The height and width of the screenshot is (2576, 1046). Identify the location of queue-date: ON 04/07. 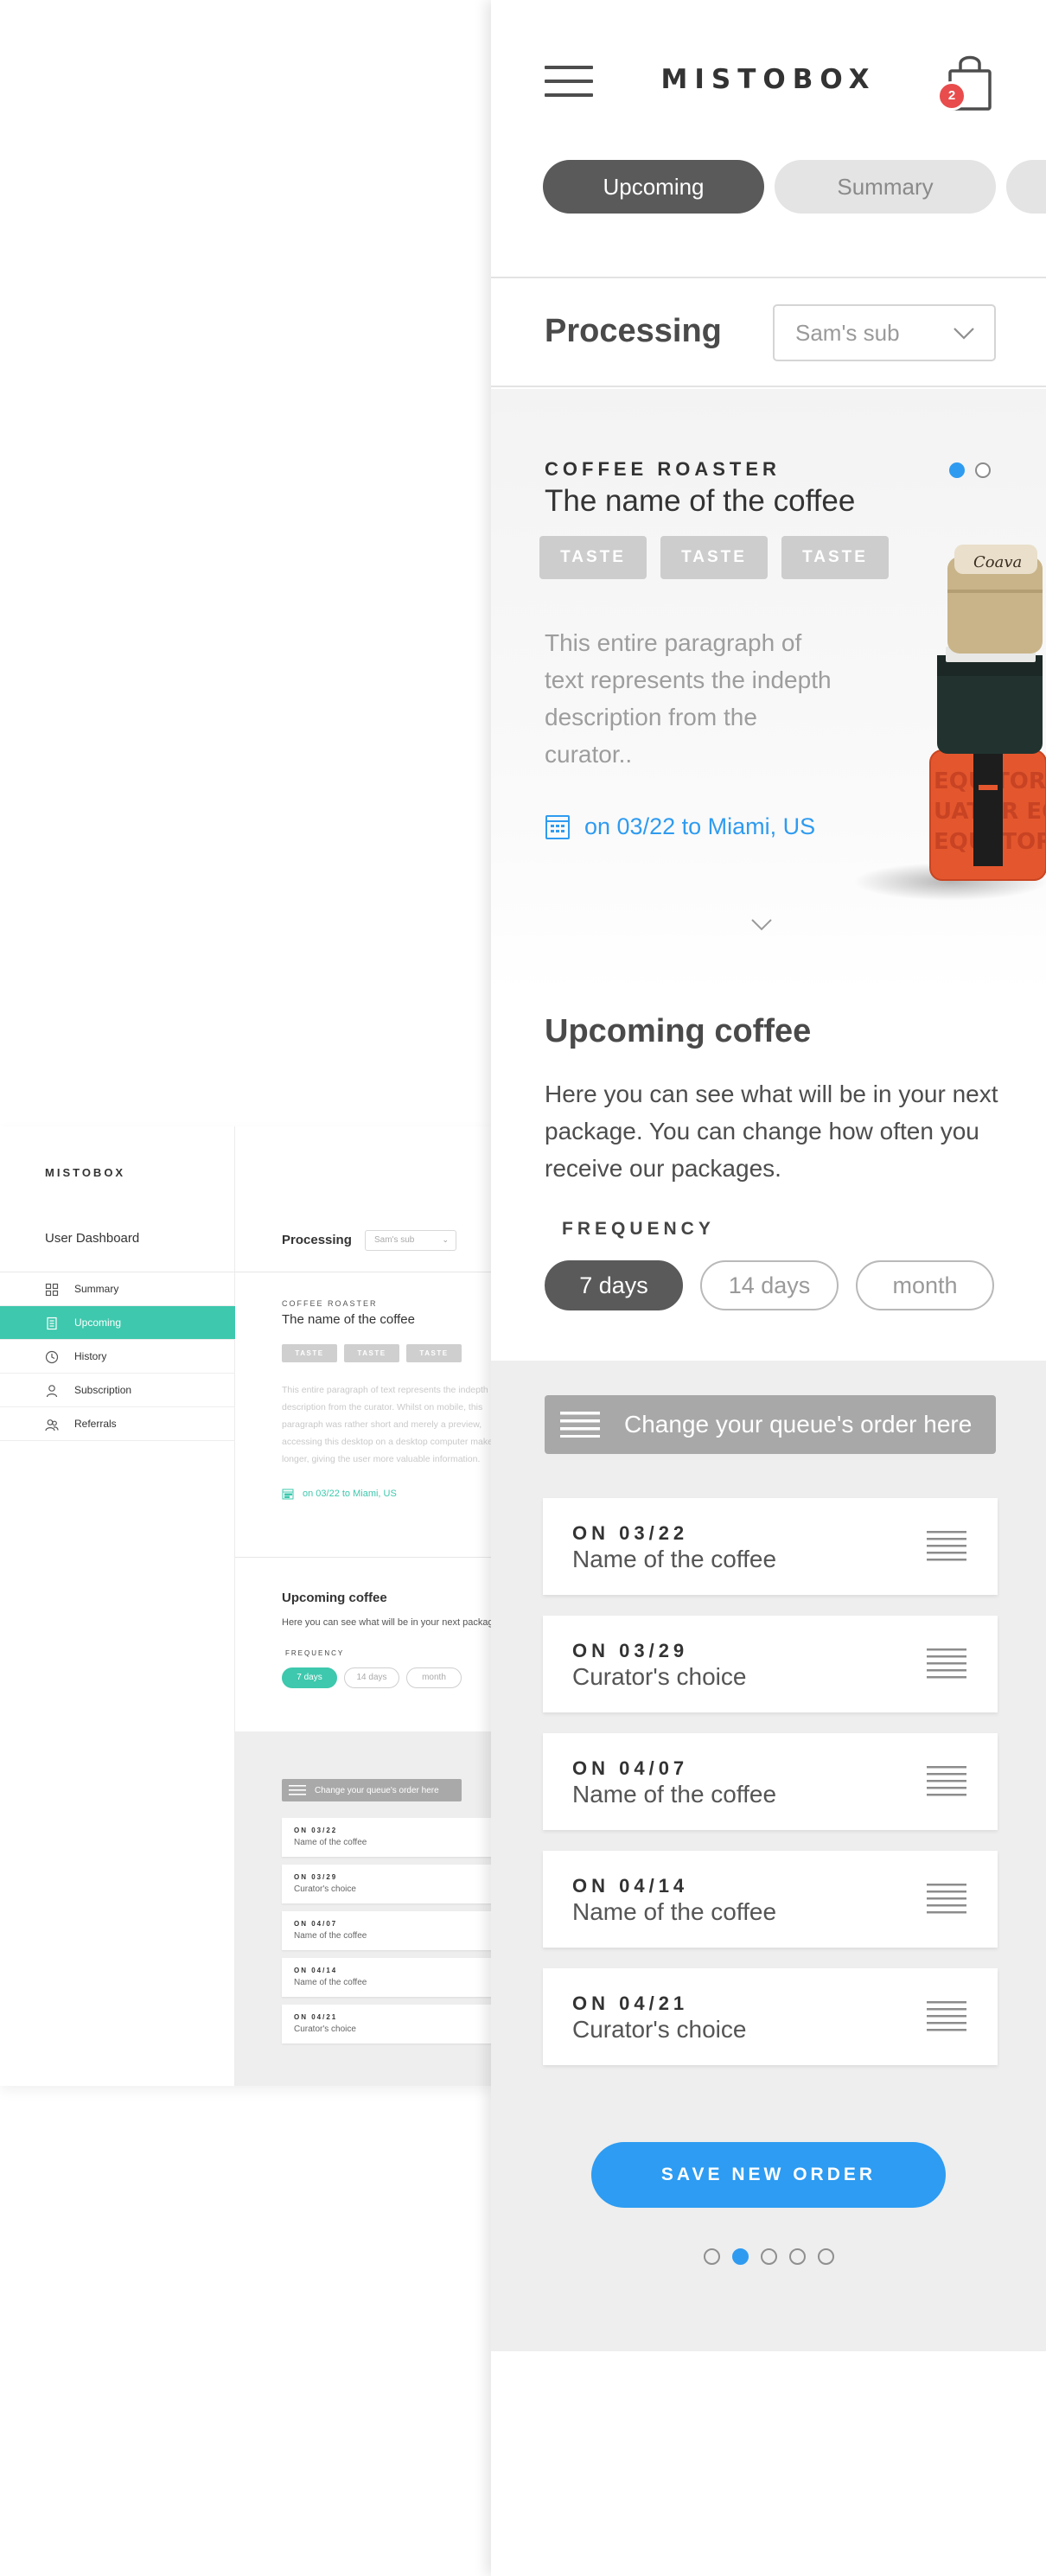
(630, 1768).